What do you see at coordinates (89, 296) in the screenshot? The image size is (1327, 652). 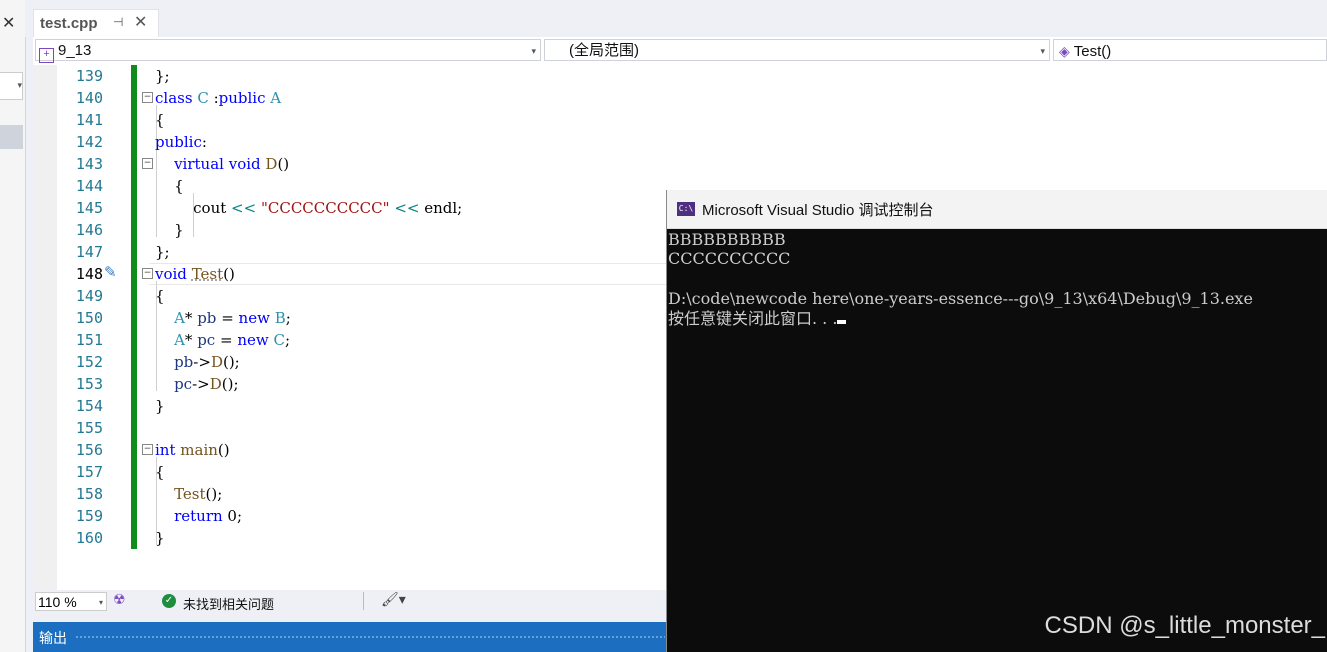 I see `line-number: 149` at bounding box center [89, 296].